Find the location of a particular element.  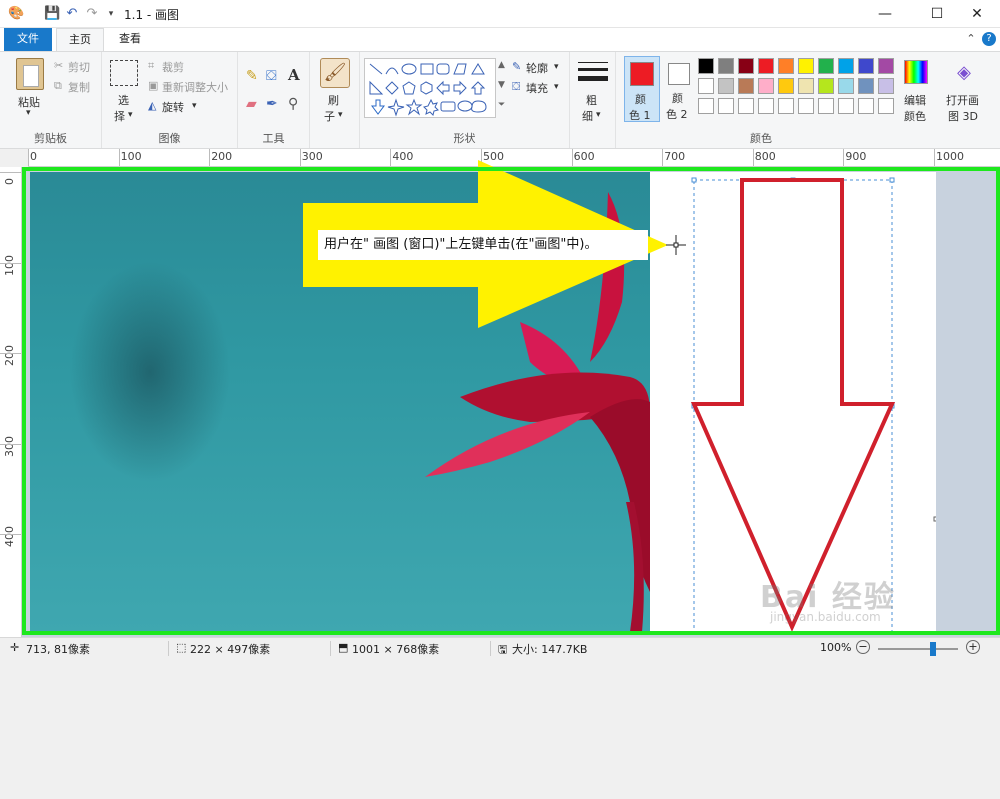

tab-home: 主页 is located at coordinates (80, 39).